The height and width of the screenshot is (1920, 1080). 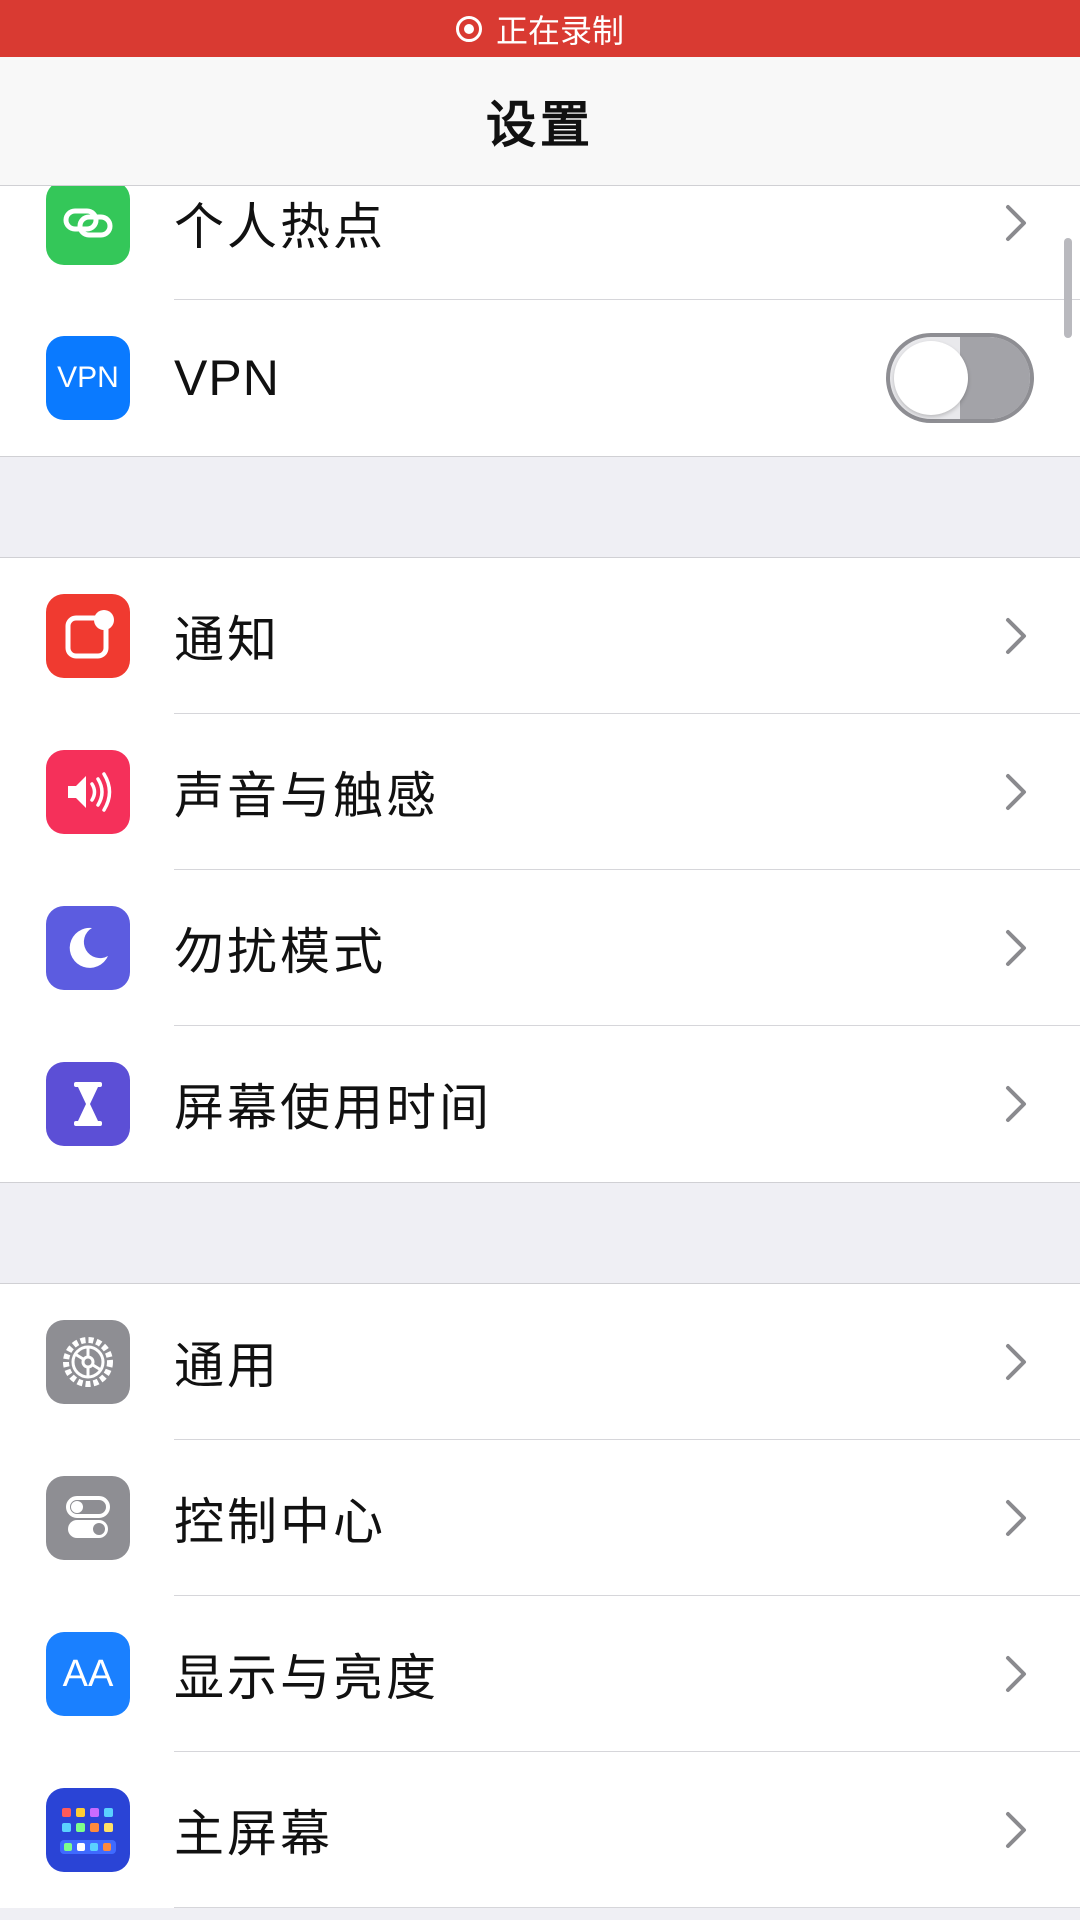 I want to click on vpn-icon-text: VPN, so click(x=88, y=377).